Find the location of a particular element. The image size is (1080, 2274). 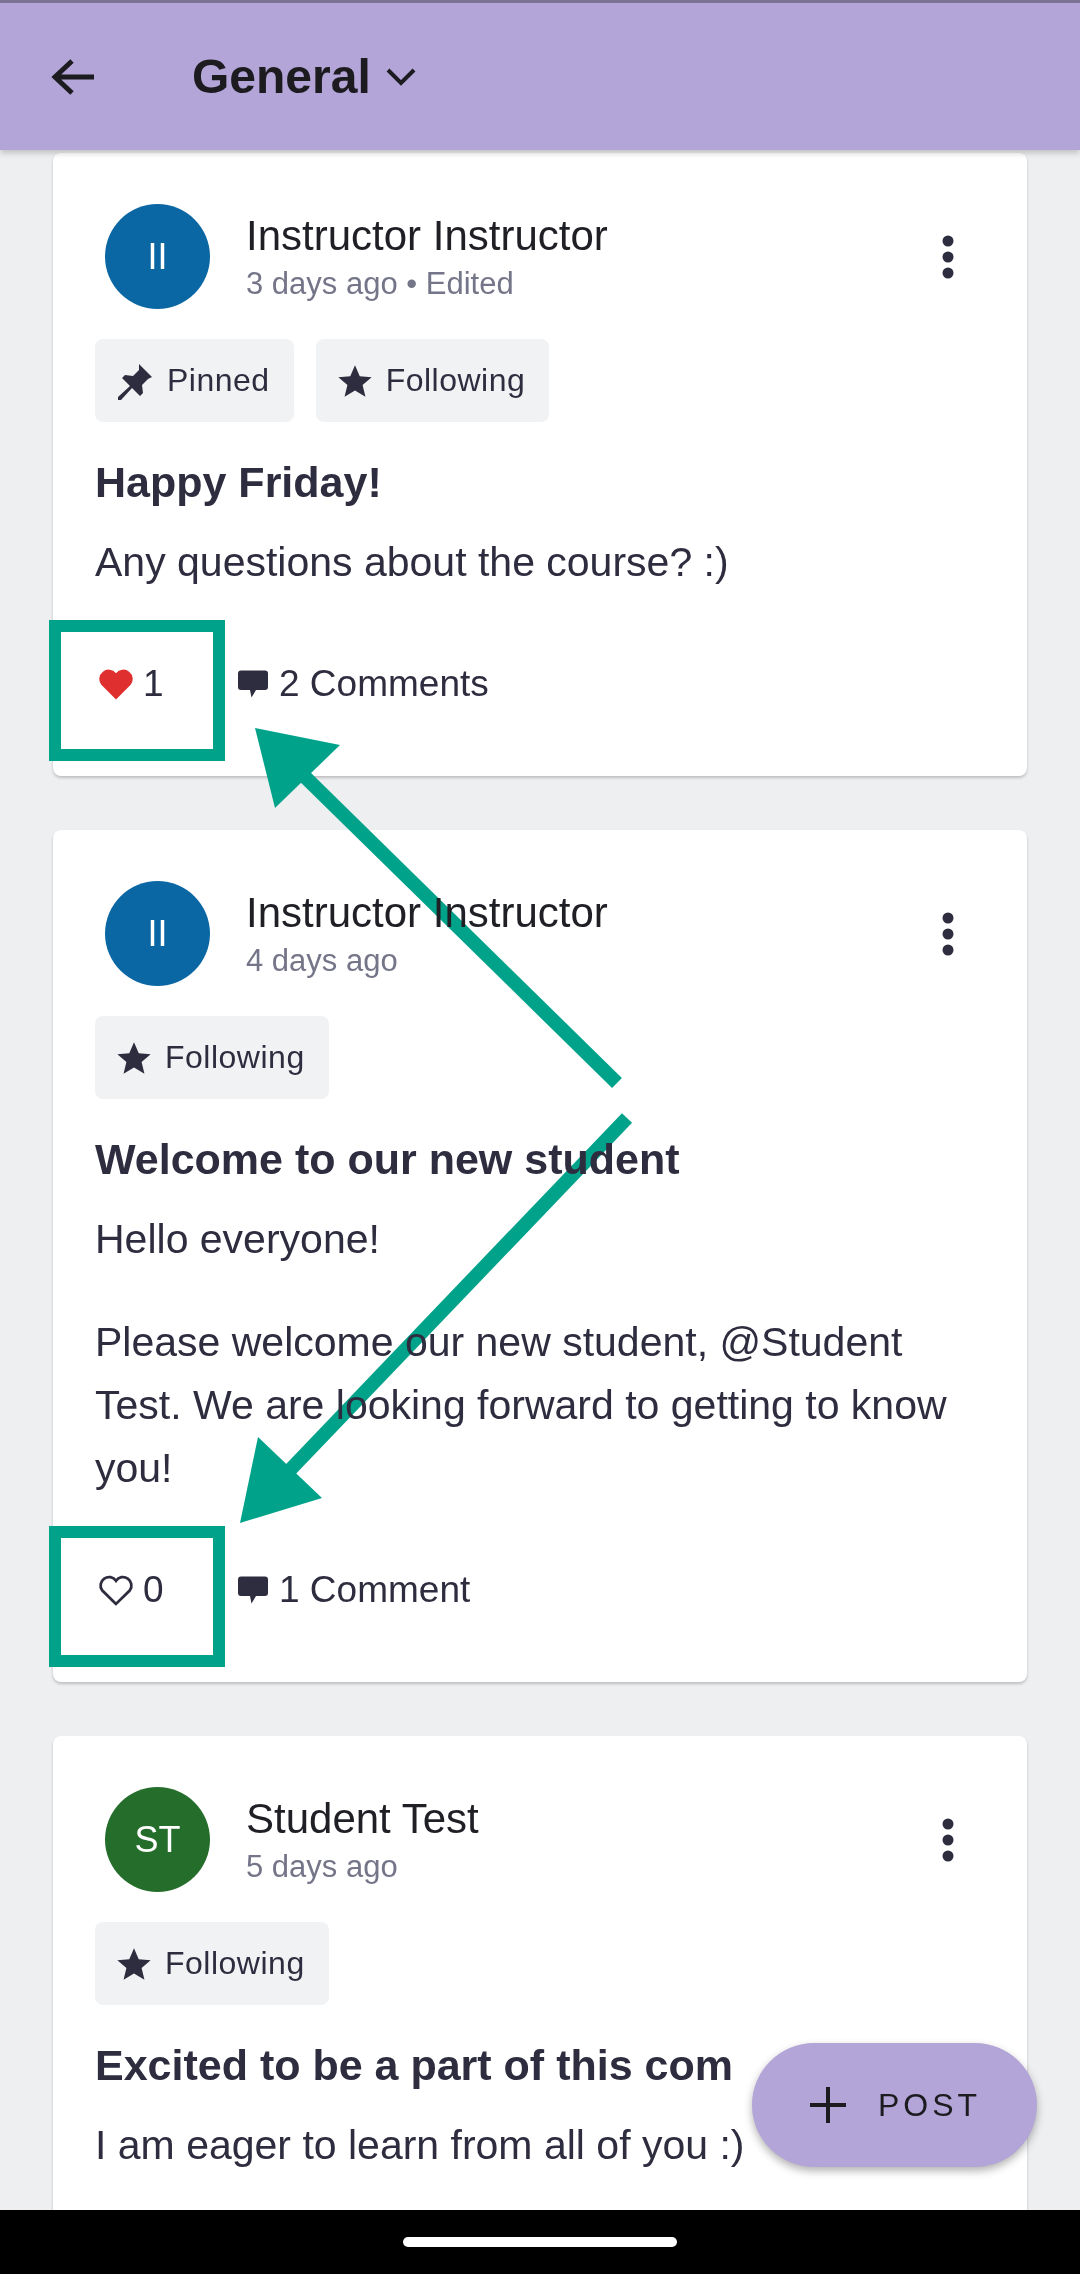

channel-dropdown: General is located at coordinates (304, 76).